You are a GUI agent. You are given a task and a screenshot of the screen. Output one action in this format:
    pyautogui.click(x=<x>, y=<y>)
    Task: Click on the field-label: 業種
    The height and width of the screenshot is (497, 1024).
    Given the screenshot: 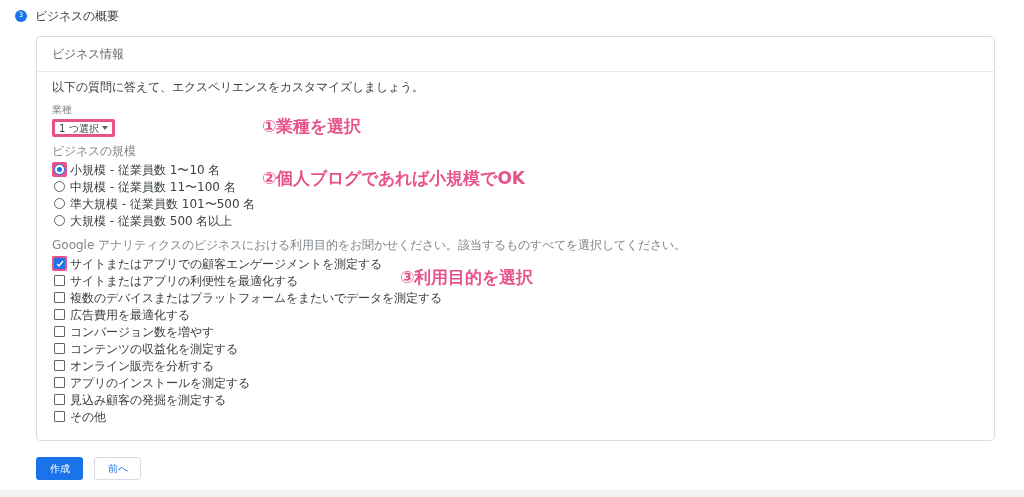 What is the action you would take?
    pyautogui.click(x=62, y=110)
    